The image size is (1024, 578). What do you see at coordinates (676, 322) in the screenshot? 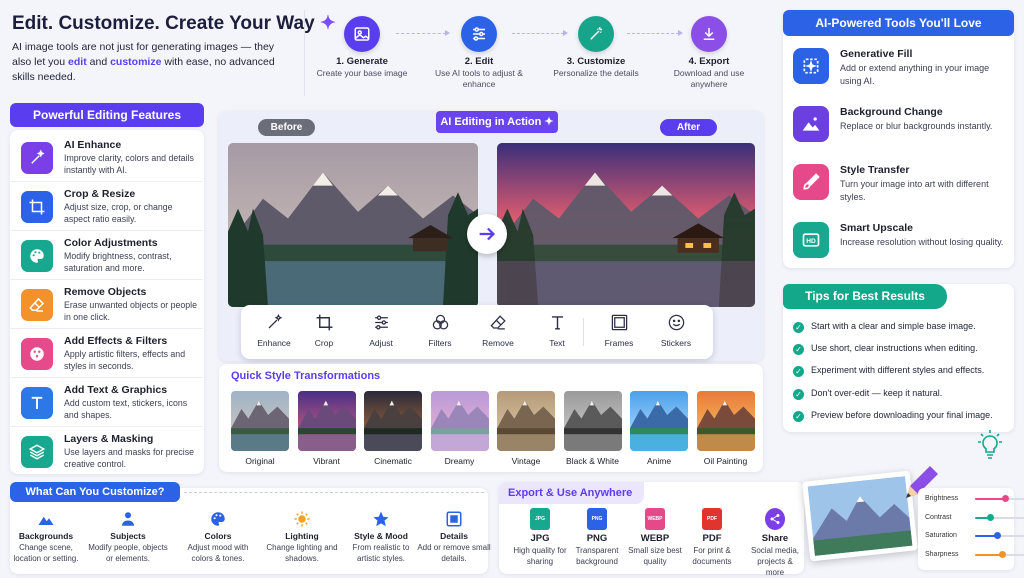
I see `smiley-icon` at bounding box center [676, 322].